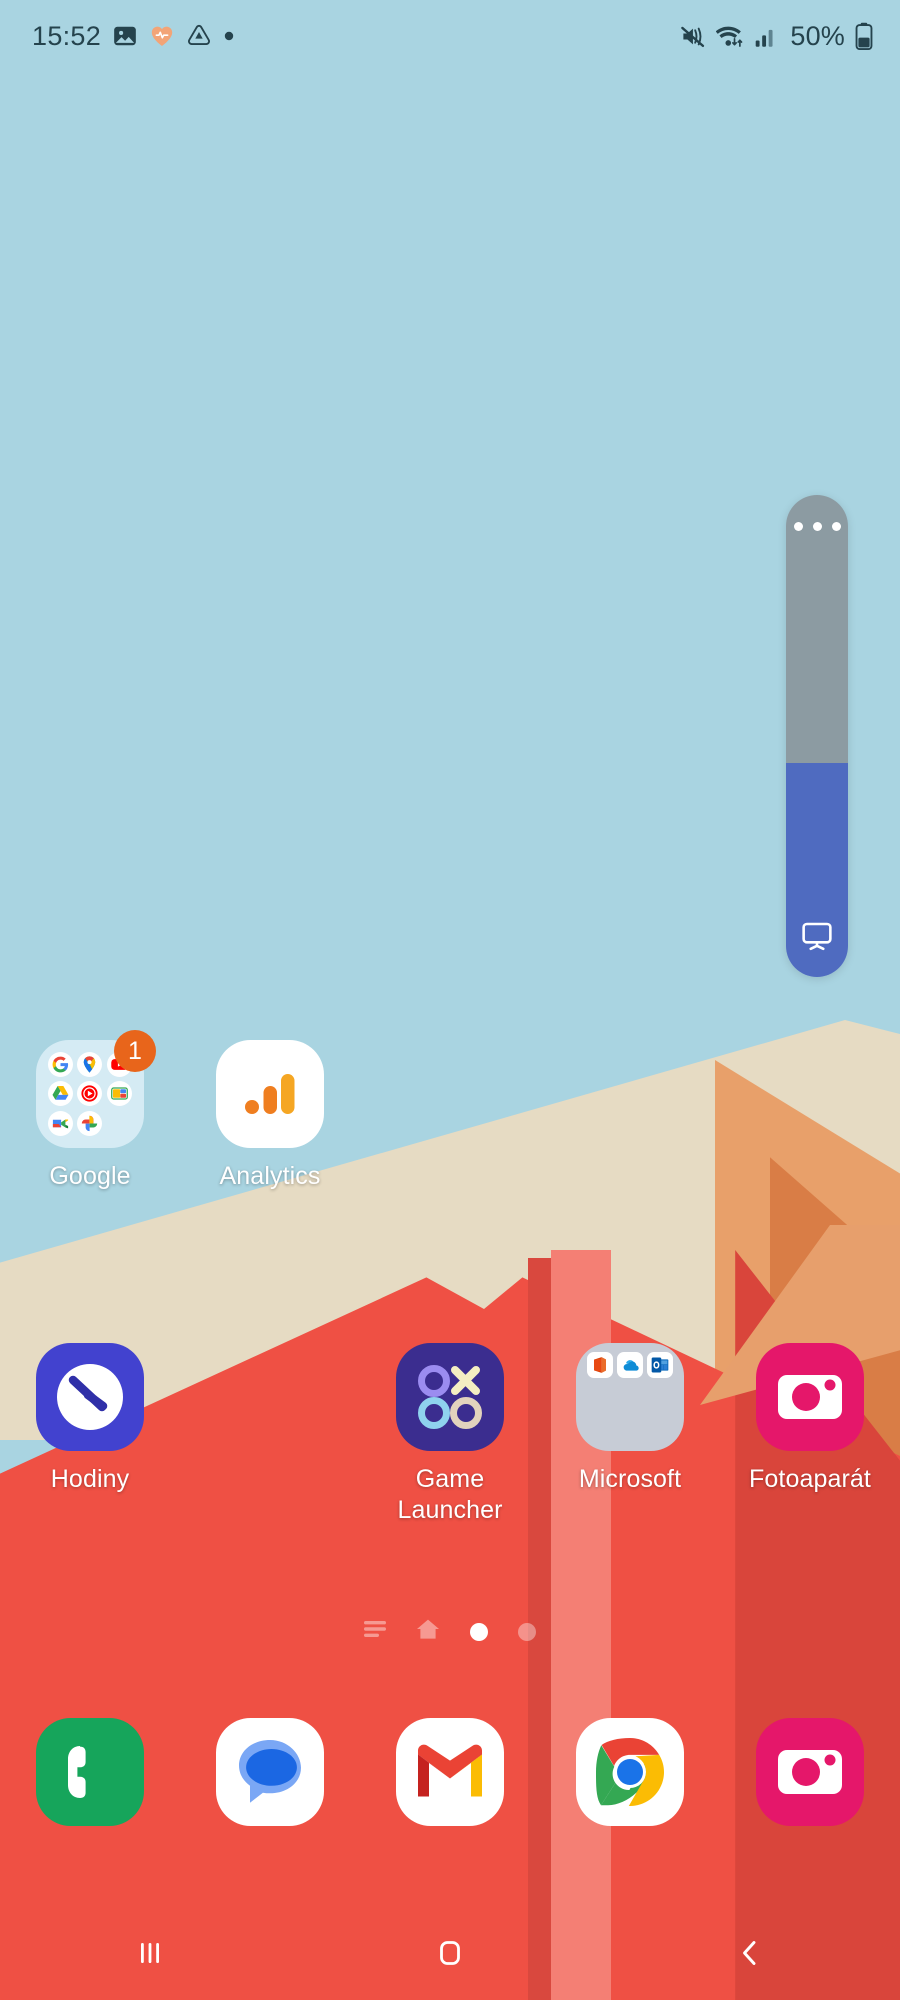 The height and width of the screenshot is (2000, 900). I want to click on google-analytics-icon, so click(270, 1094).